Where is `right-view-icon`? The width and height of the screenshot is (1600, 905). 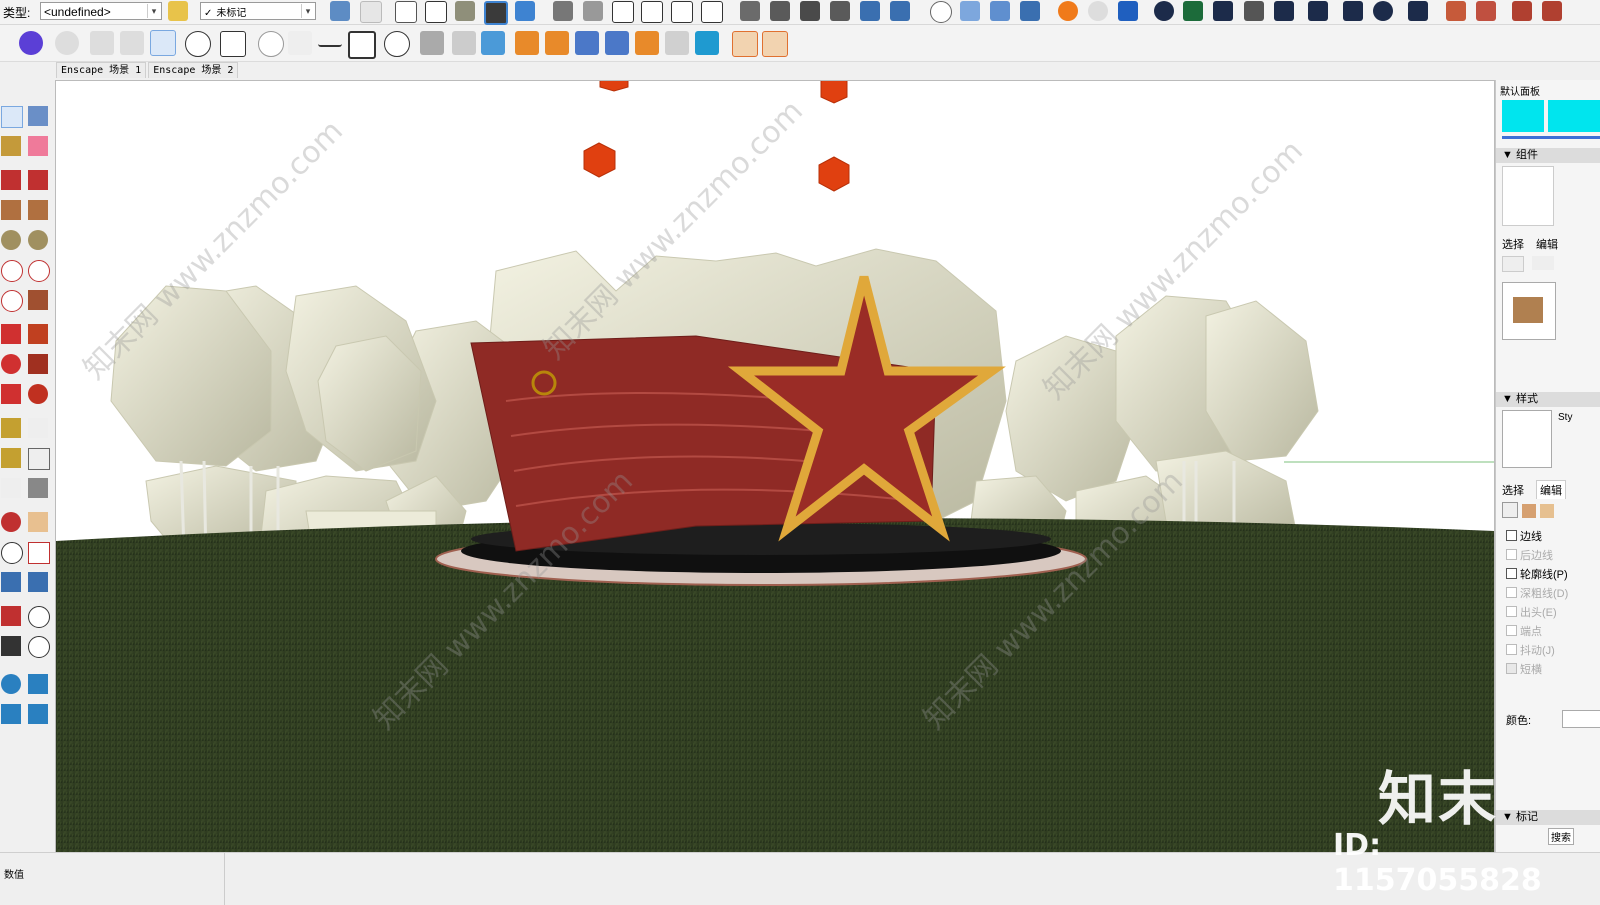 right-view-icon is located at coordinates (652, 12).